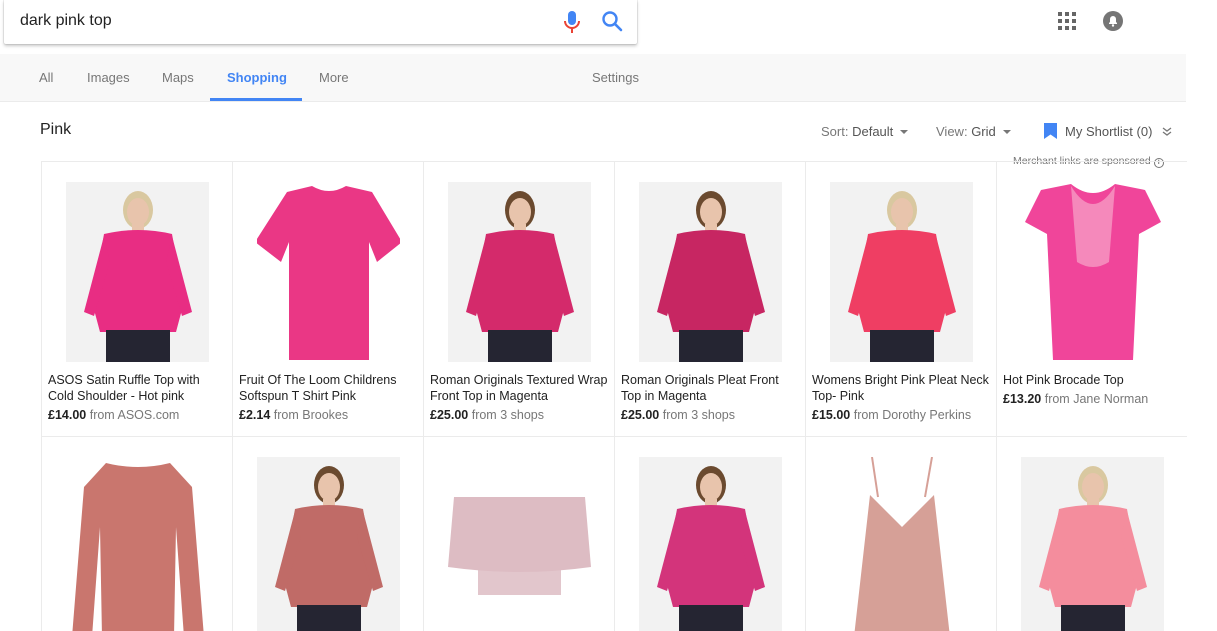  I want to click on account-area, so click(1159, 25).